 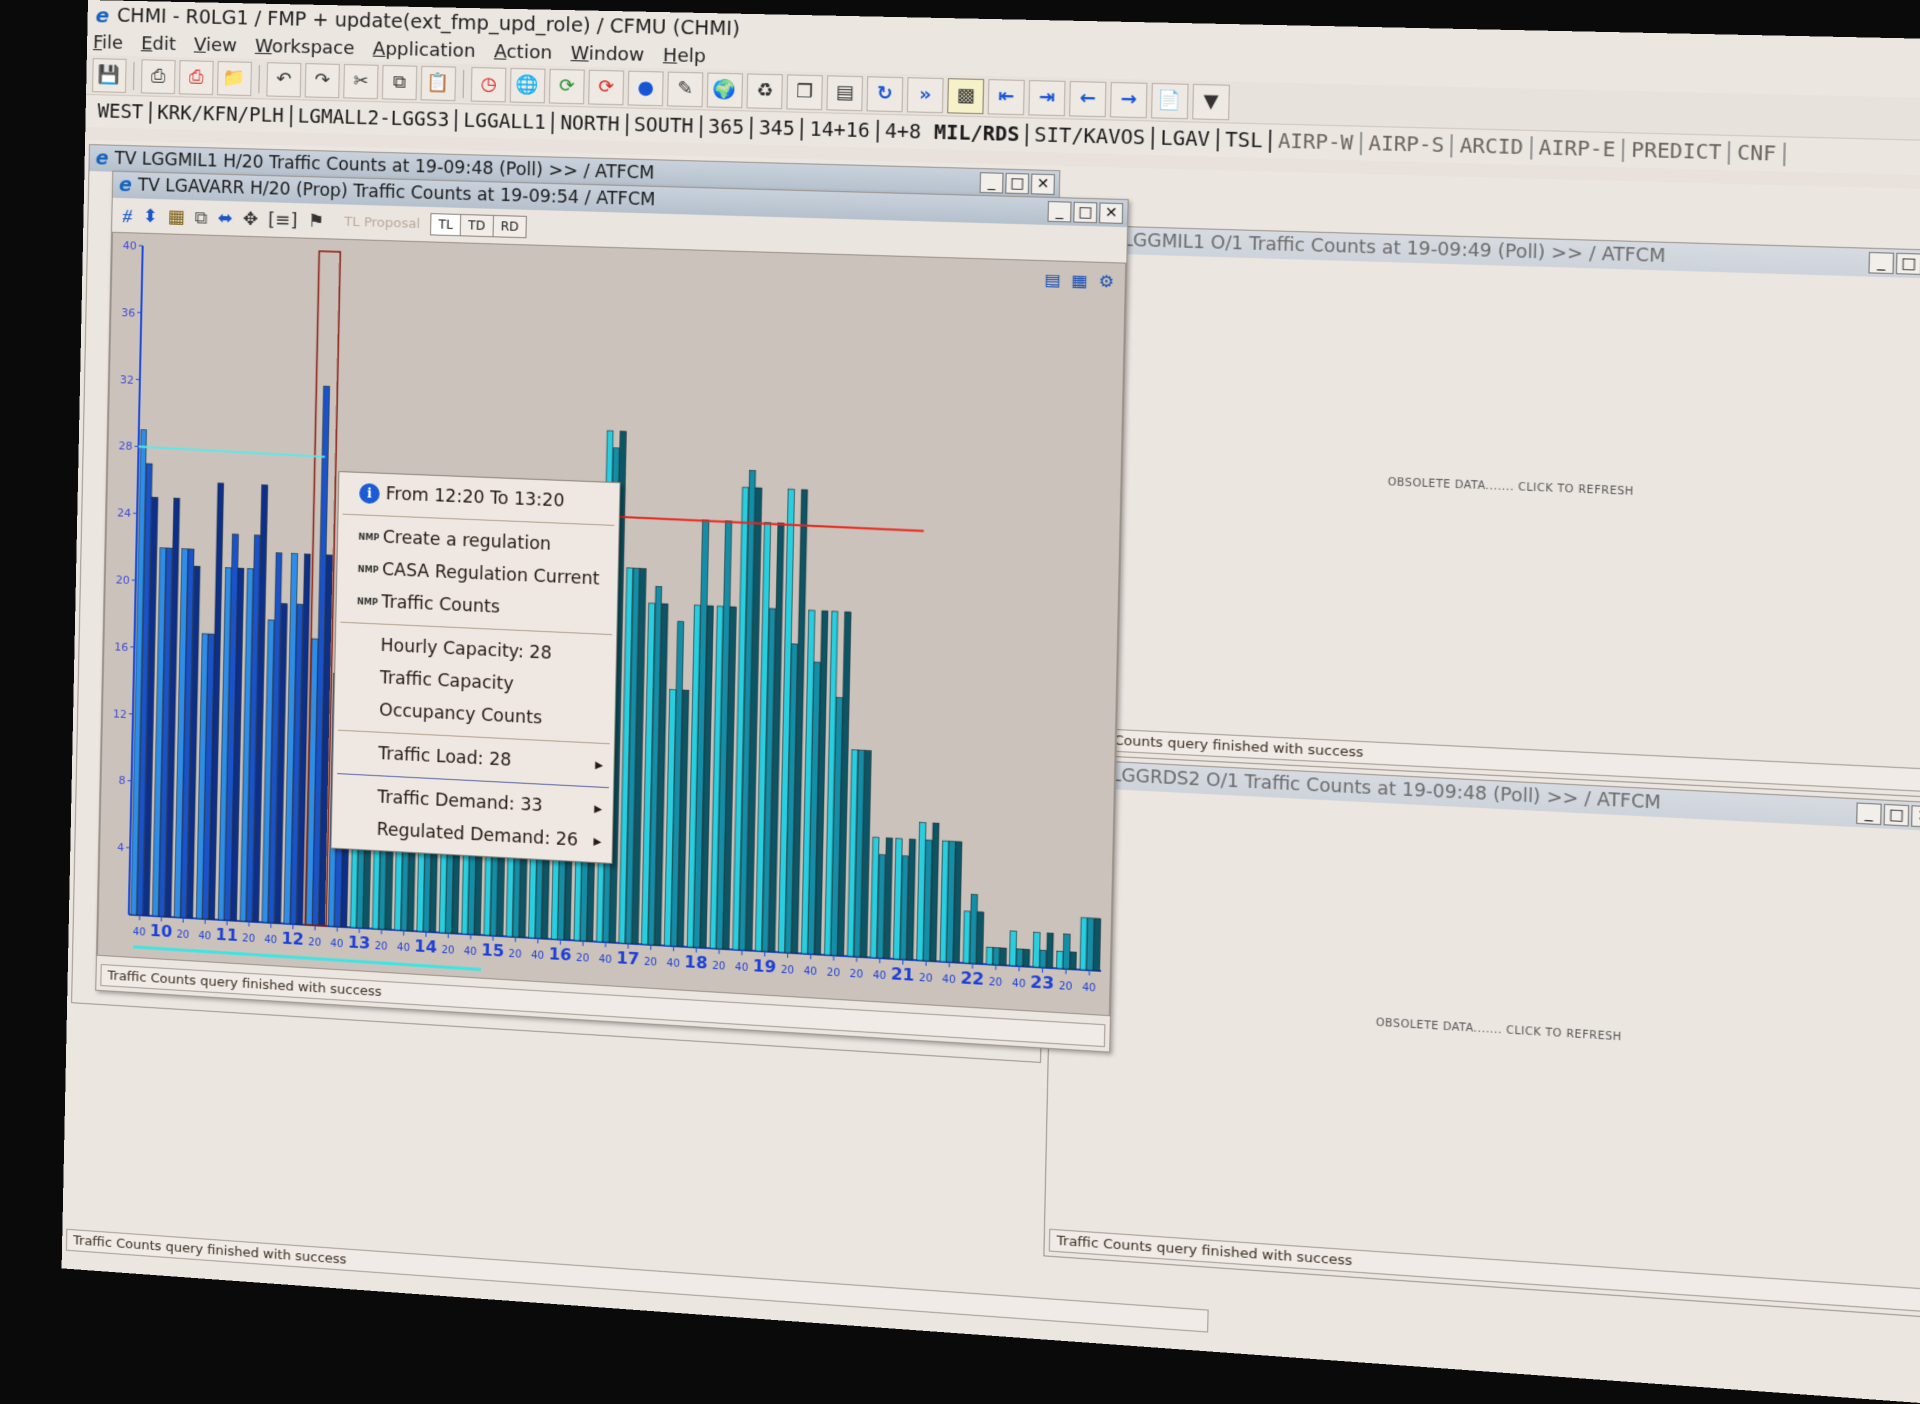 What do you see at coordinates (684, 56) in the screenshot?
I see `menu-help: Help` at bounding box center [684, 56].